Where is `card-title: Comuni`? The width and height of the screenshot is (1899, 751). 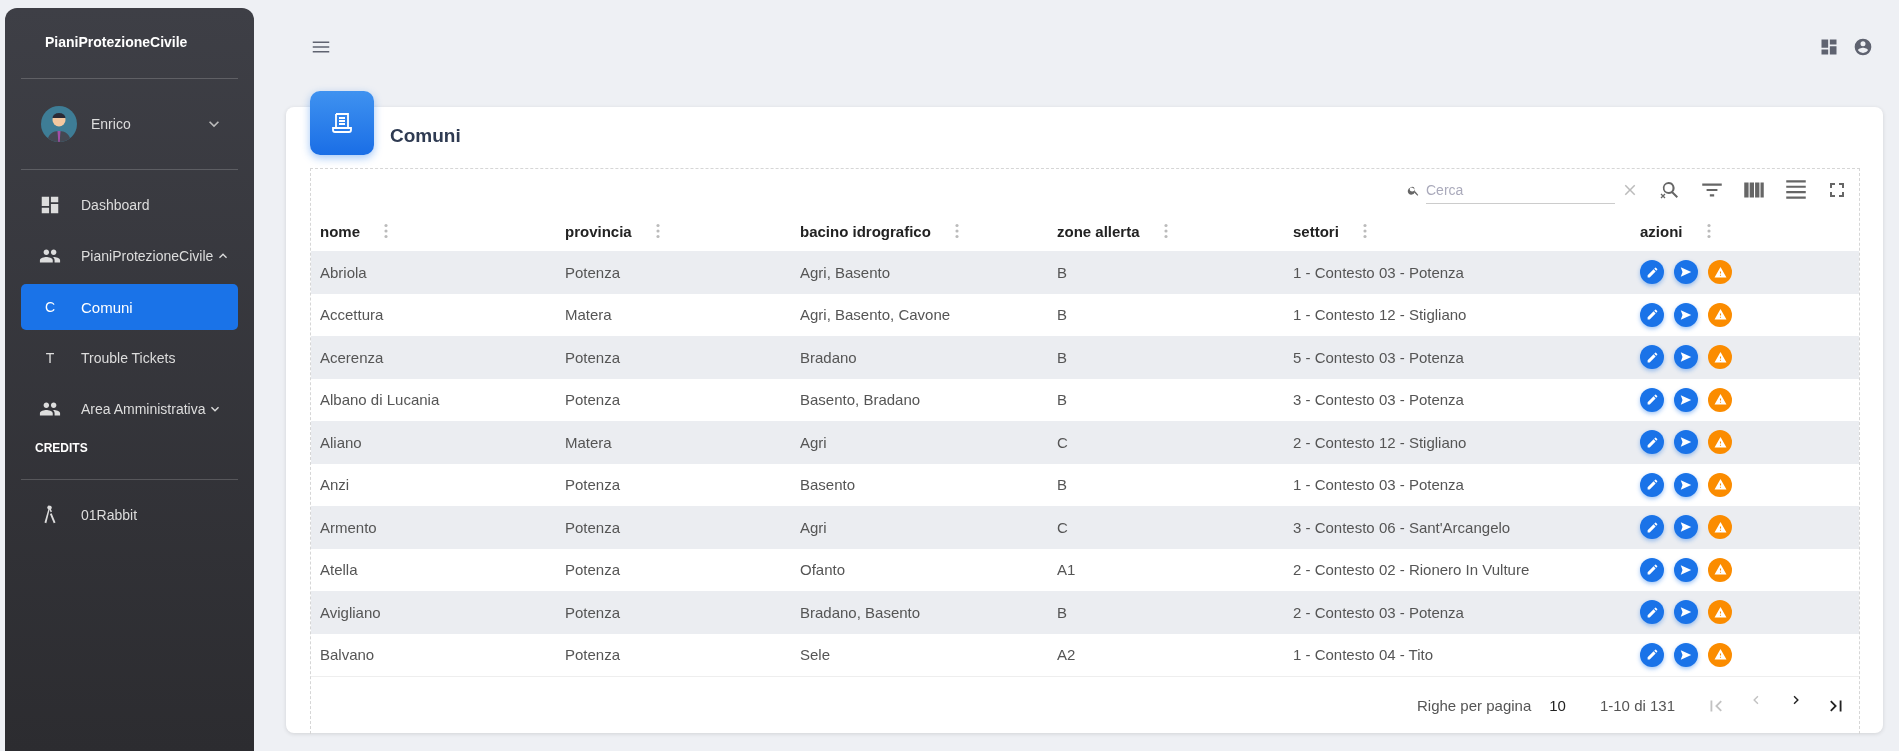
card-title: Comuni is located at coordinates (425, 136).